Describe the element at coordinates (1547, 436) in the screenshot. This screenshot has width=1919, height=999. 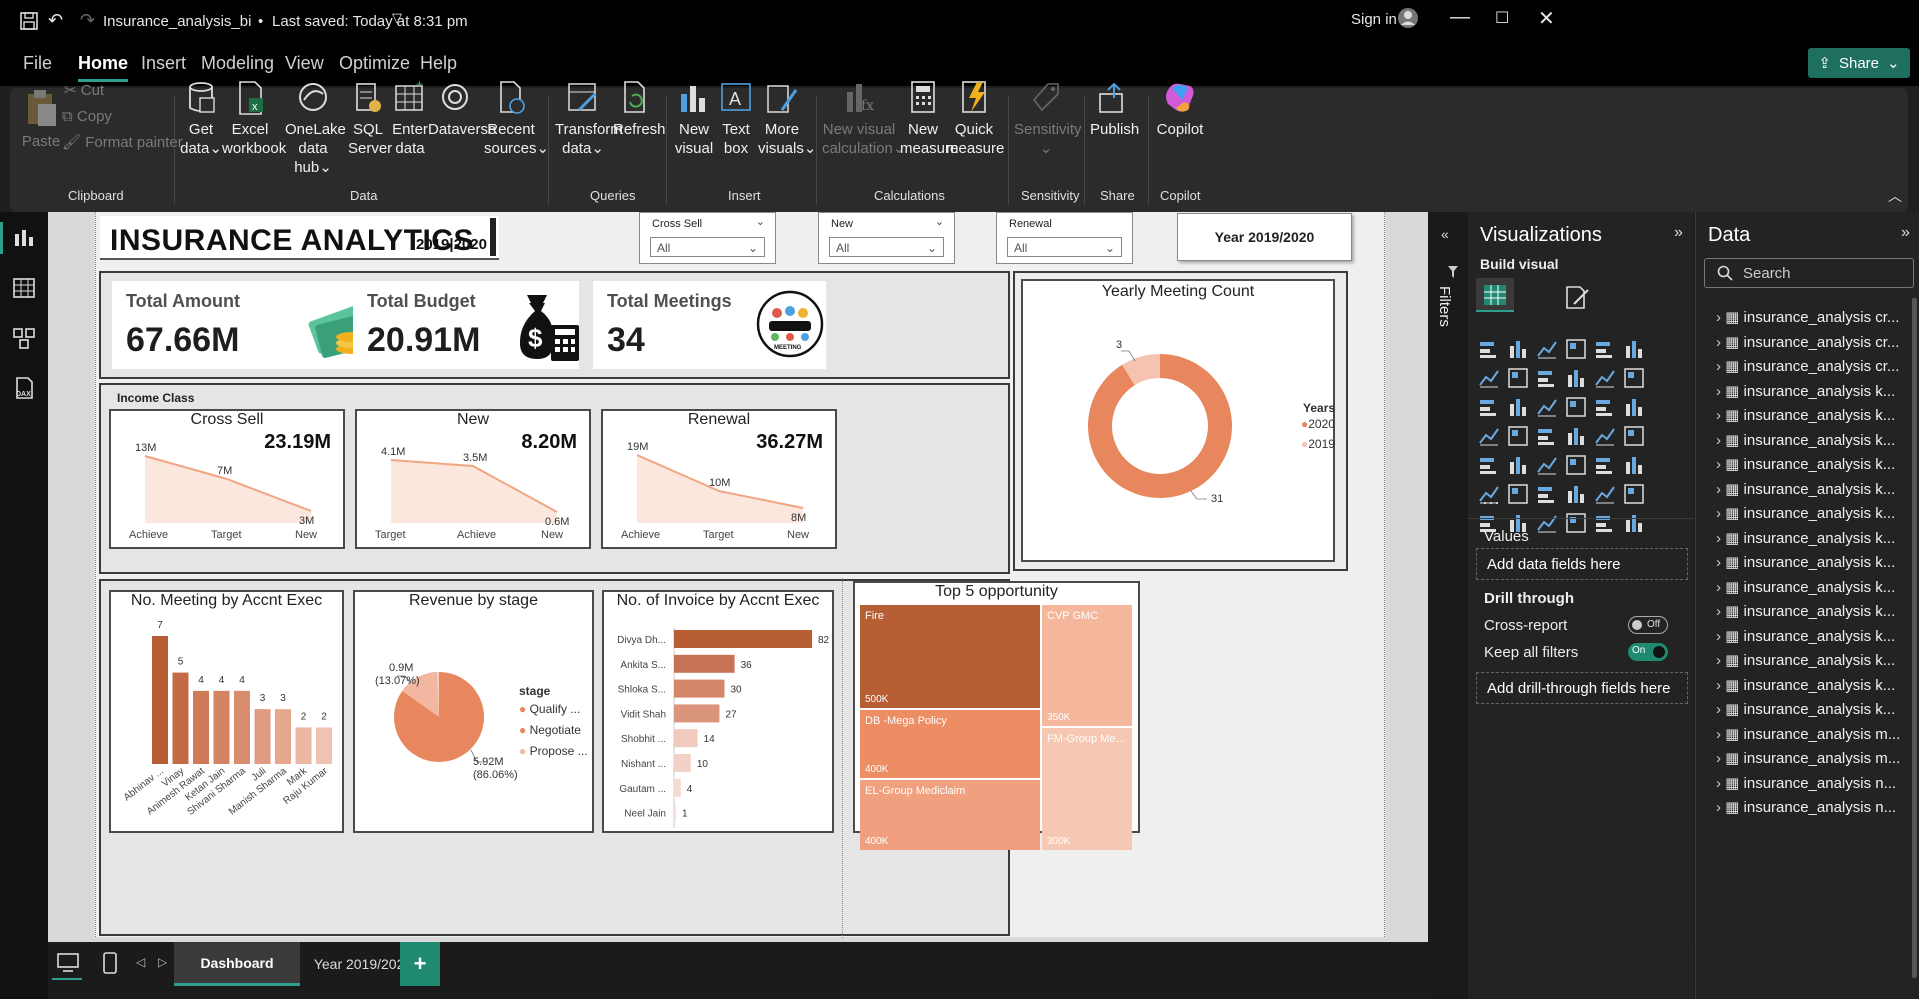
I see `filled-map-icon` at that location.